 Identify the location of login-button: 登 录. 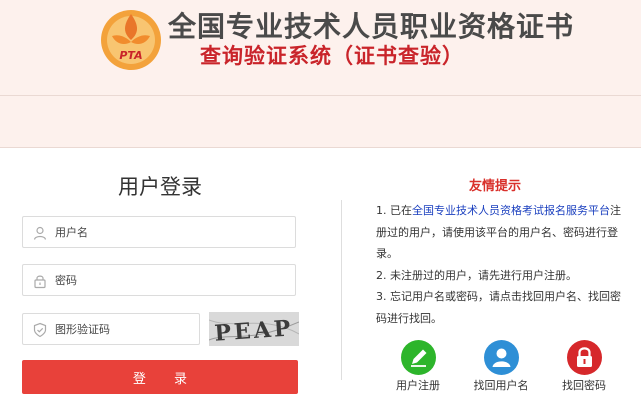
(160, 377).